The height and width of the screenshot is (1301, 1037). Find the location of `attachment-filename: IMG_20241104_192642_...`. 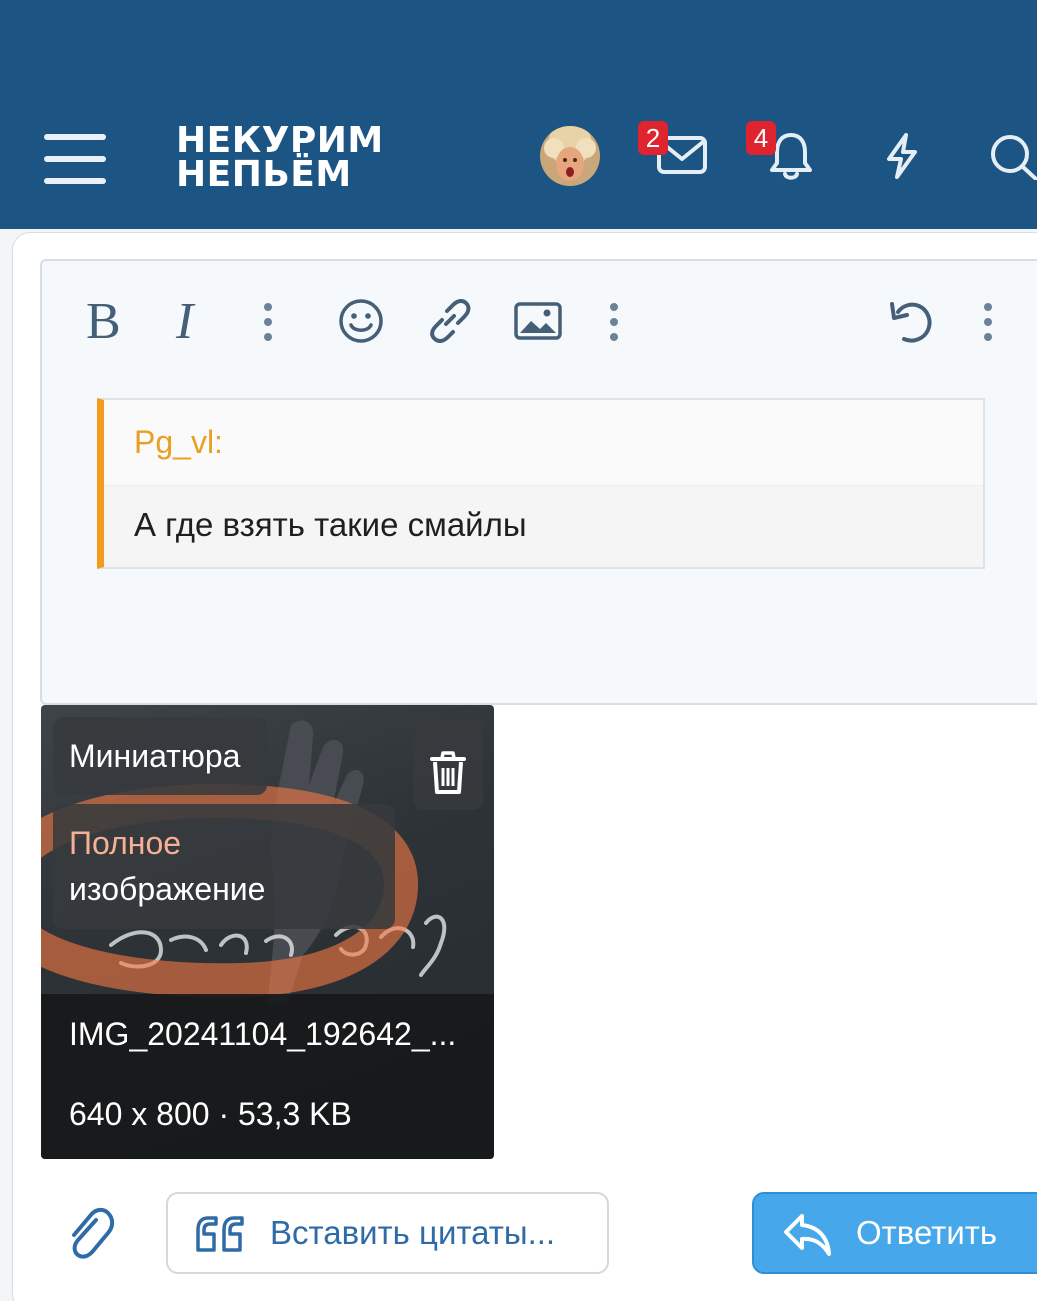

attachment-filename: IMG_20241104_192642_... is located at coordinates (263, 1034).